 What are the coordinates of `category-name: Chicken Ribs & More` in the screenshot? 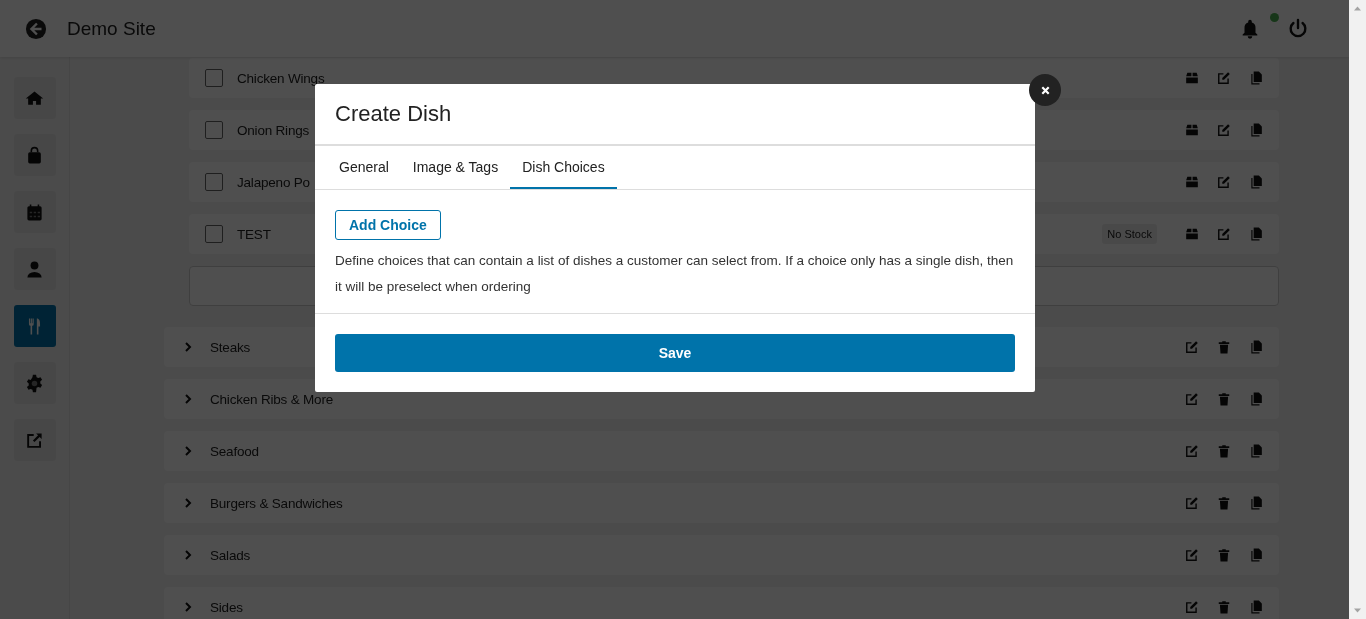 It's located at (271, 399).